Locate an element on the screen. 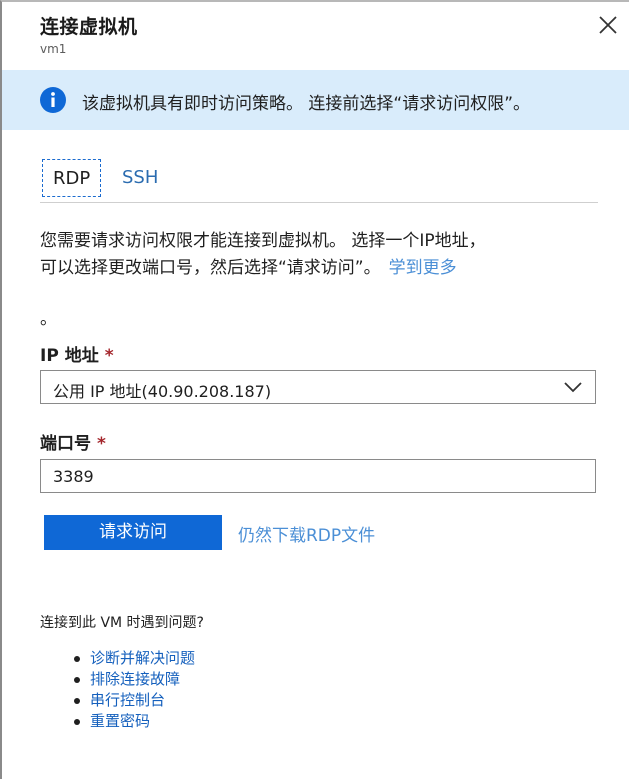 Image resolution: width=629 pixels, height=779 pixels. learn-more-link: 学到更多 is located at coordinates (423, 268).